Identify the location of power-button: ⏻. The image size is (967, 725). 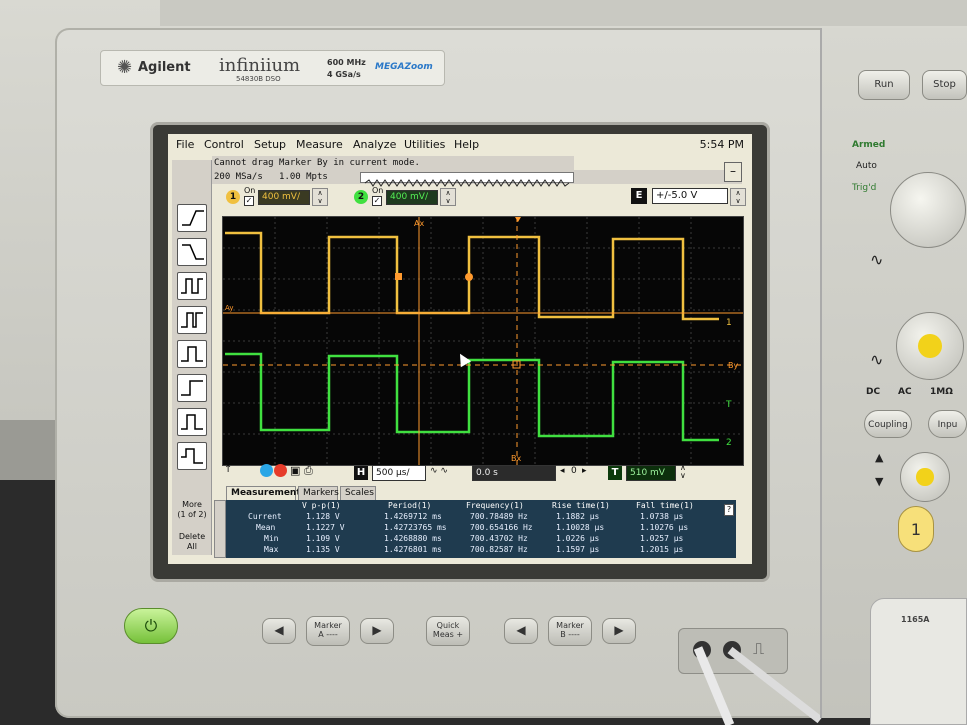
(151, 626).